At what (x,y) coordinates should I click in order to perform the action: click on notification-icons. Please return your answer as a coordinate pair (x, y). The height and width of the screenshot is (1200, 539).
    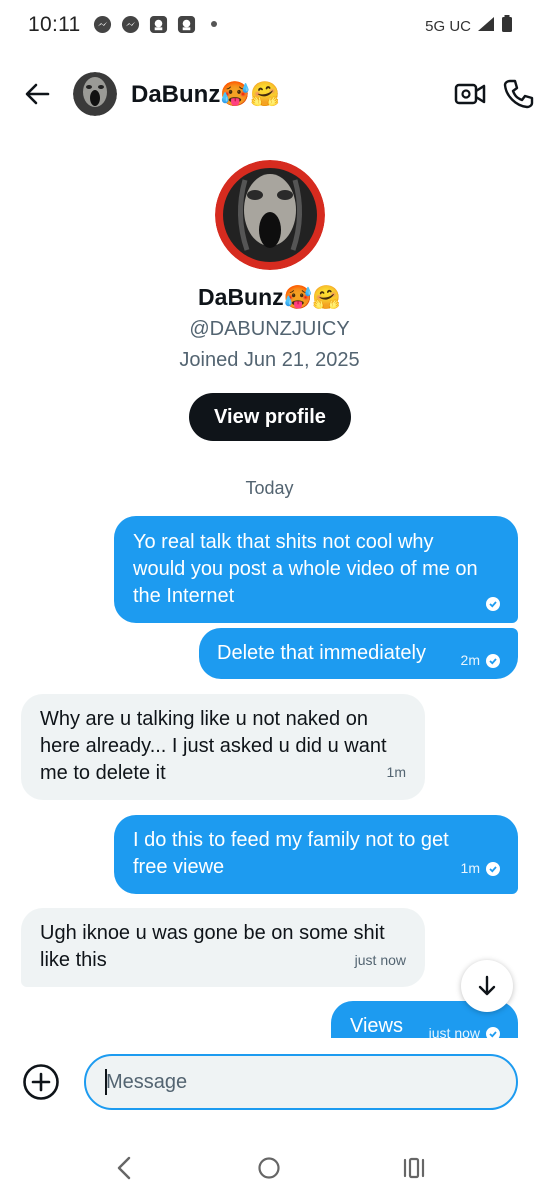
    Looking at the image, I should click on (158, 24).